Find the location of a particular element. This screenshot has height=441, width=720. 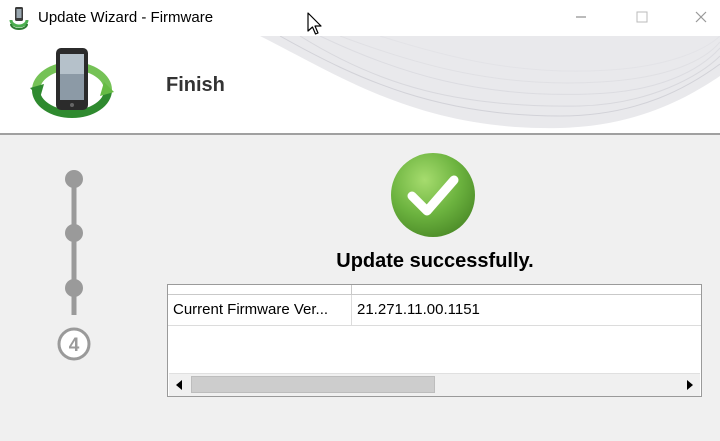

minimize-icon is located at coordinates (581, 17).